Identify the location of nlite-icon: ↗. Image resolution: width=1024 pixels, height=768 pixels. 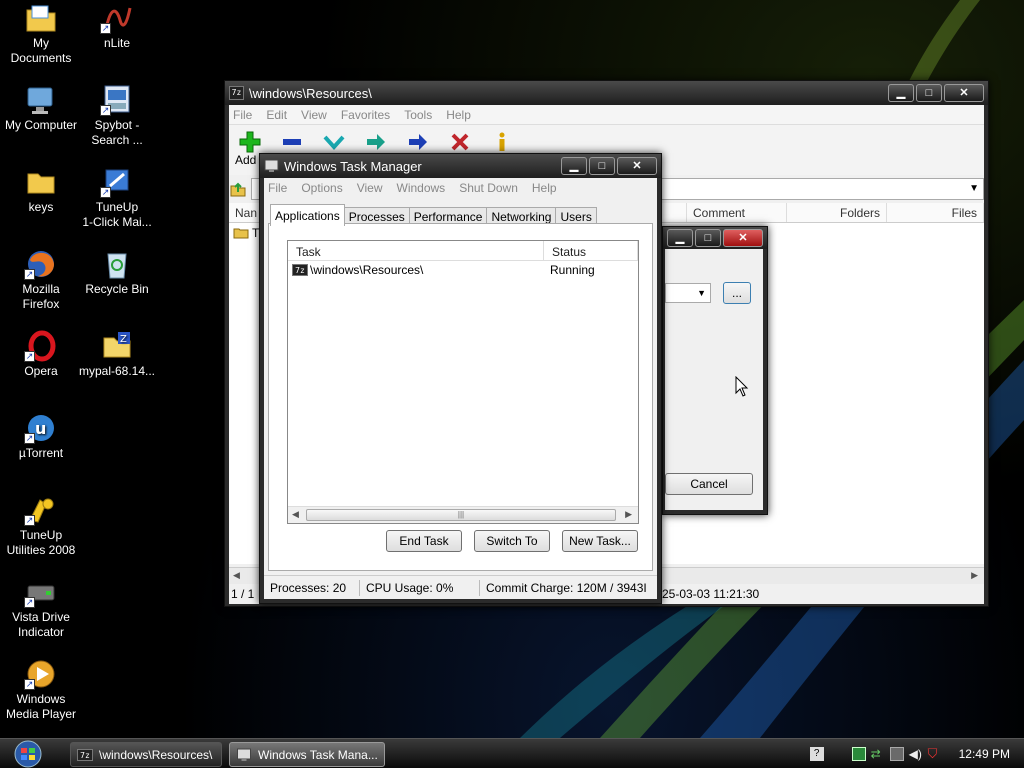
(117, 18).